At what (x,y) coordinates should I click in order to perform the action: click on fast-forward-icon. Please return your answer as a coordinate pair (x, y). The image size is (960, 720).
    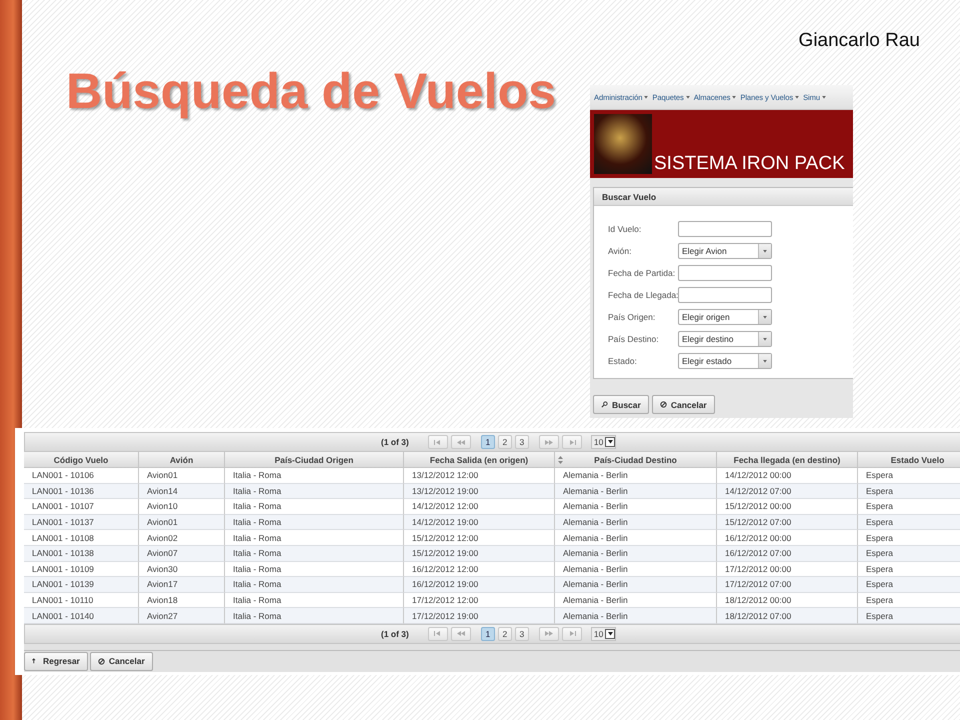
    Looking at the image, I should click on (548, 633).